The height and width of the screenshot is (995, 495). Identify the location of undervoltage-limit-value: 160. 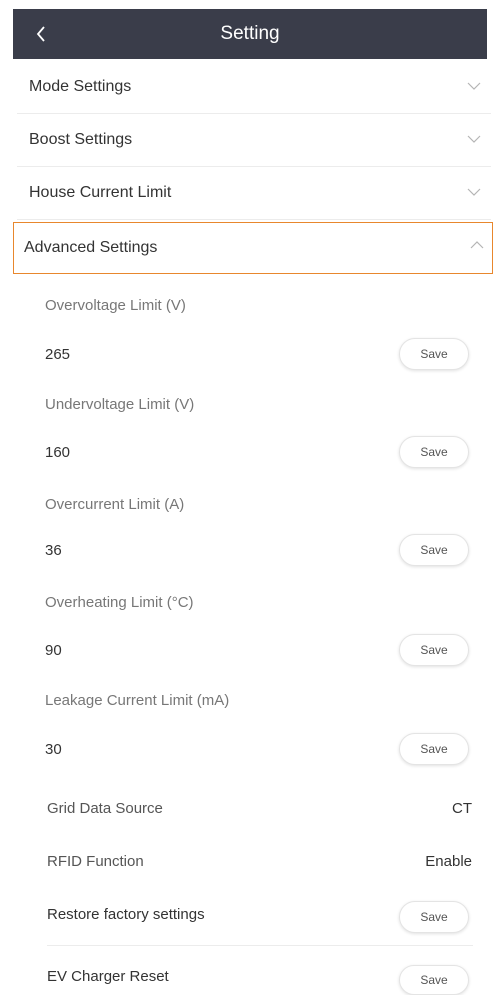
(57, 452).